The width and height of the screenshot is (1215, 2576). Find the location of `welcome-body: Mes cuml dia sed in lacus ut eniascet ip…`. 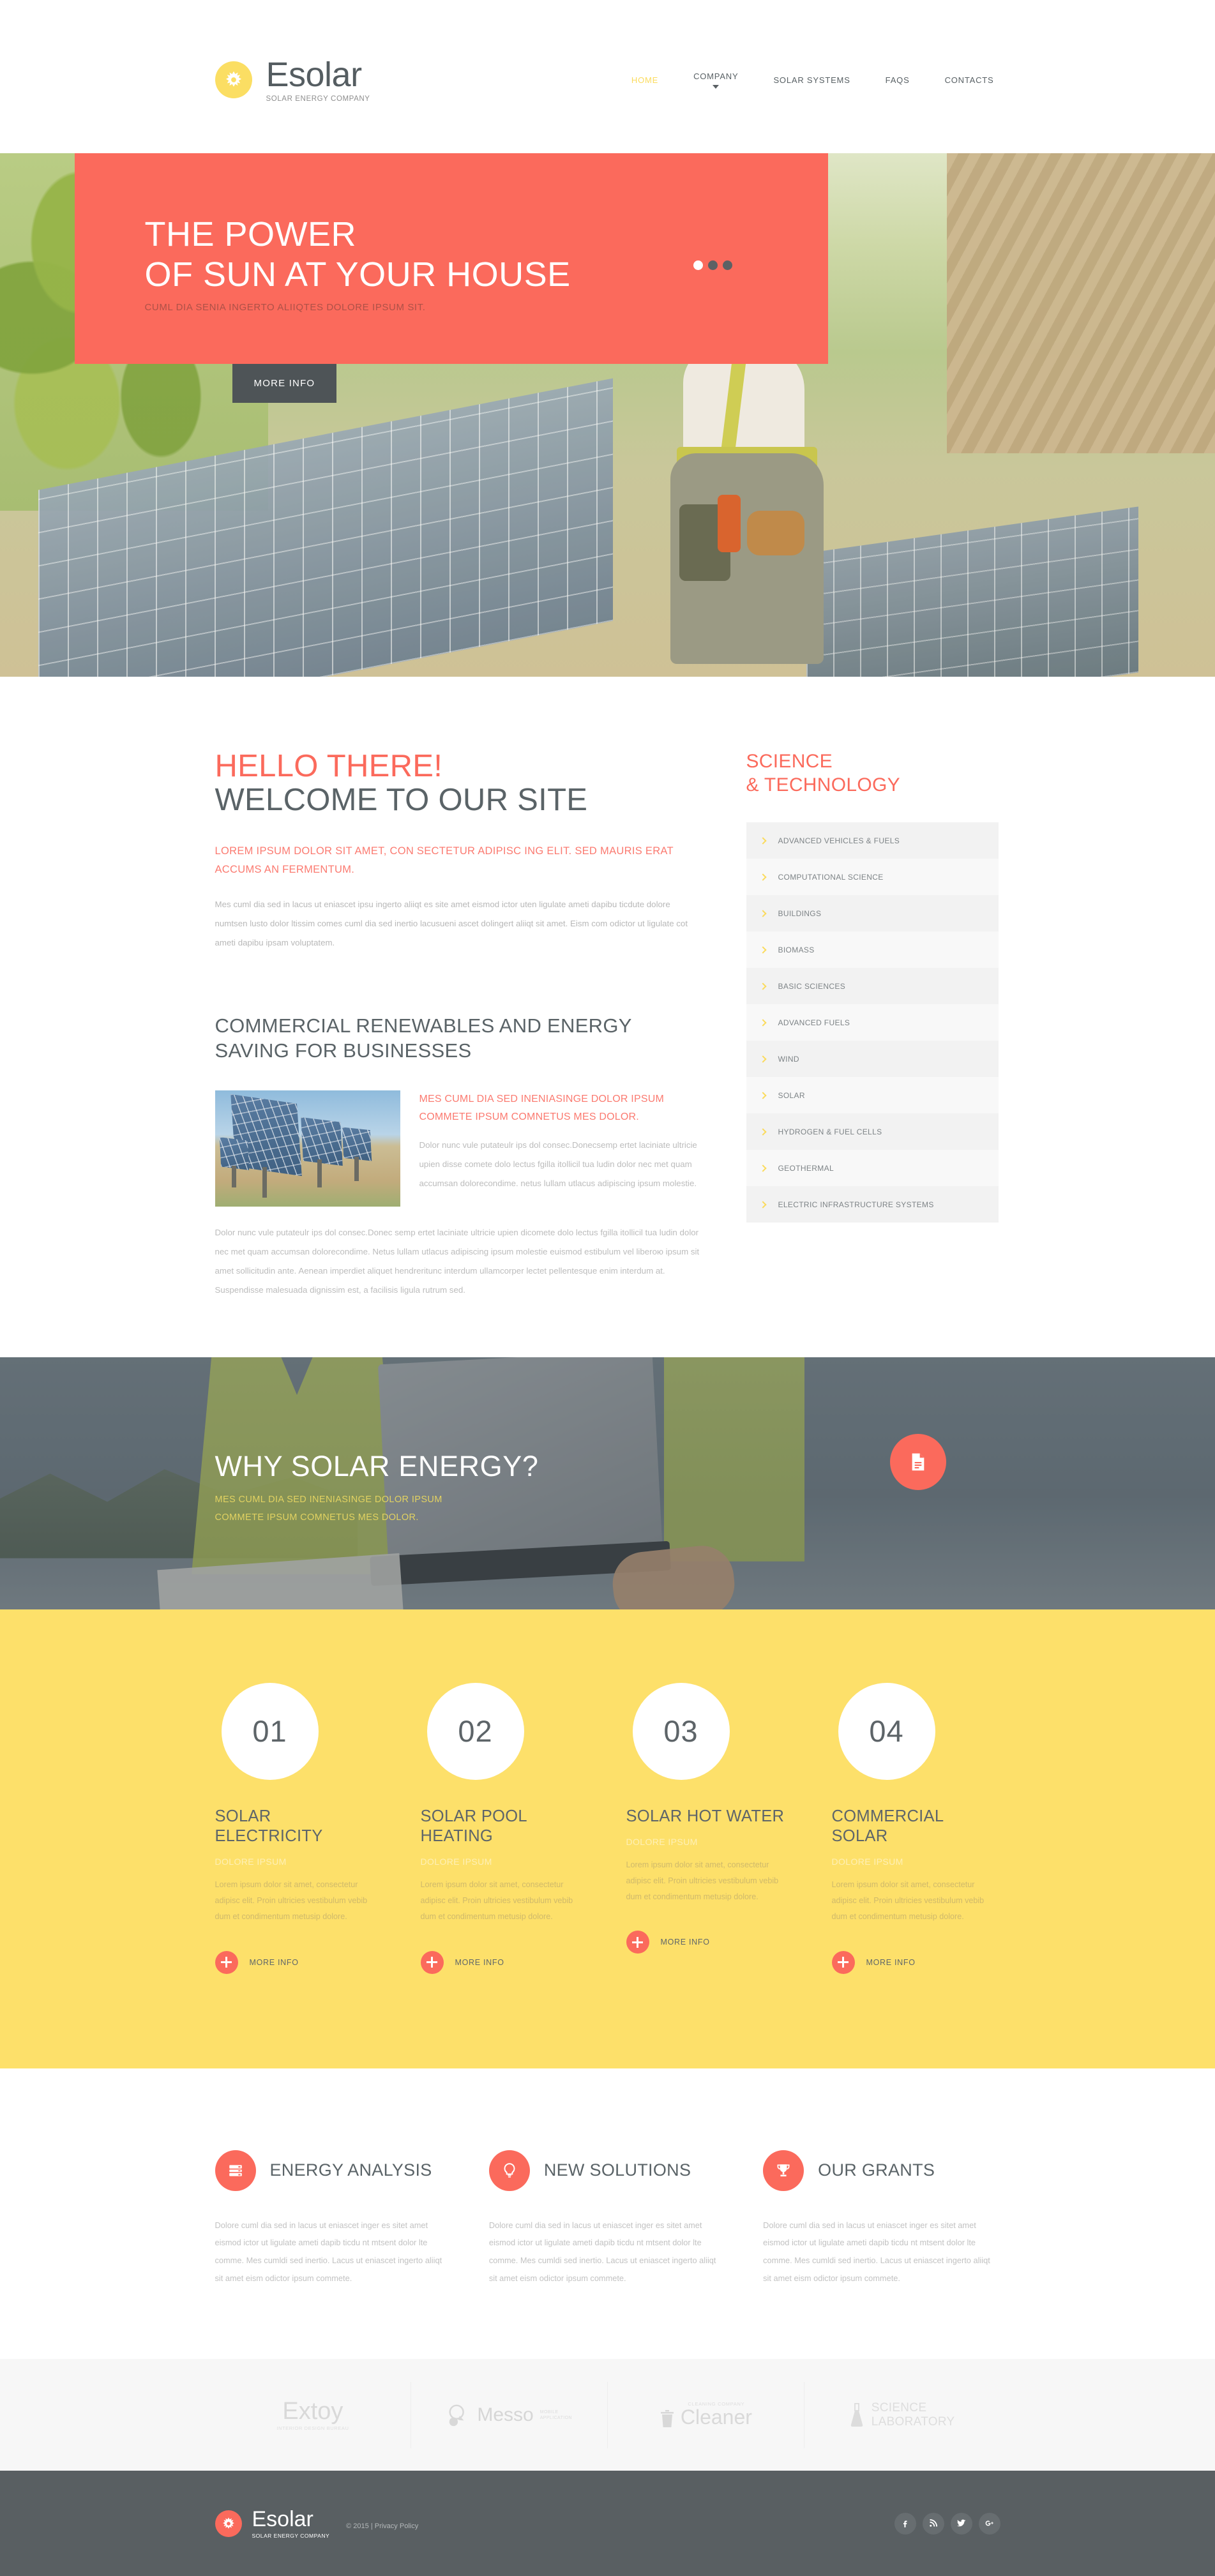

welcome-body: Mes cuml dia sed in lacus ut eniascet ip… is located at coordinates (451, 923).